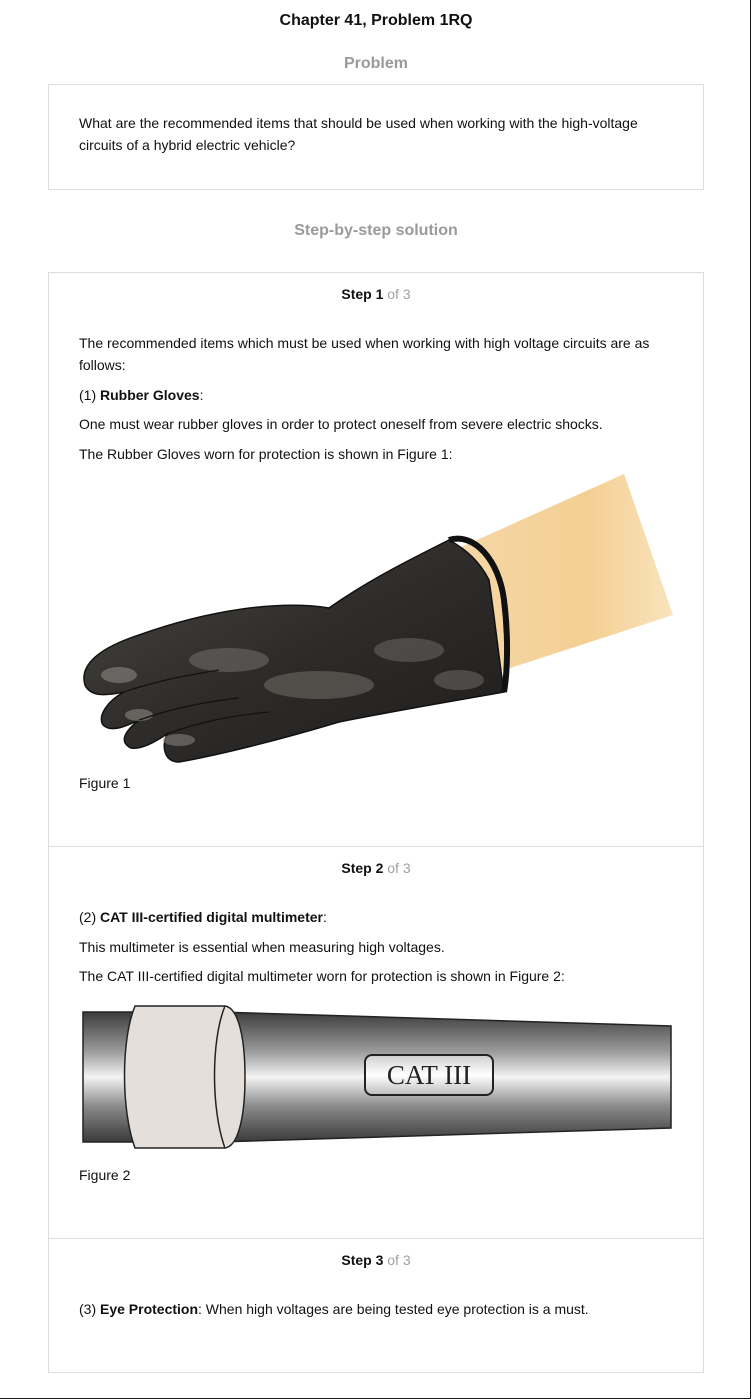  What do you see at coordinates (211, 917) in the screenshot?
I see `step-2-item-name: CAT III-certified digital multimeter` at bounding box center [211, 917].